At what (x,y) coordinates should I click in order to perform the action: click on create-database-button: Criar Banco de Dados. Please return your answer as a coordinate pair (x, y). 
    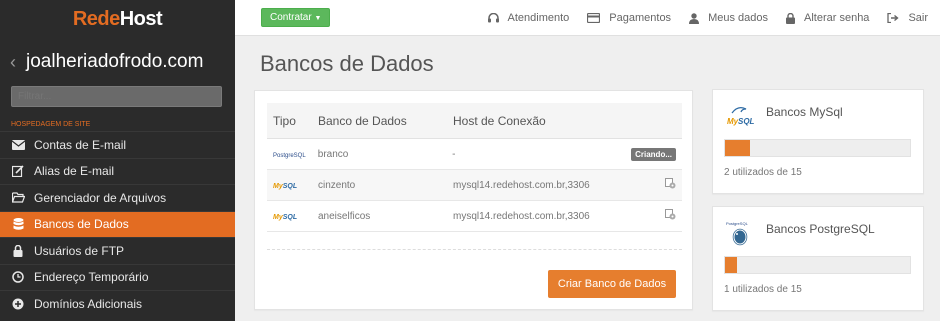
    Looking at the image, I should click on (612, 284).